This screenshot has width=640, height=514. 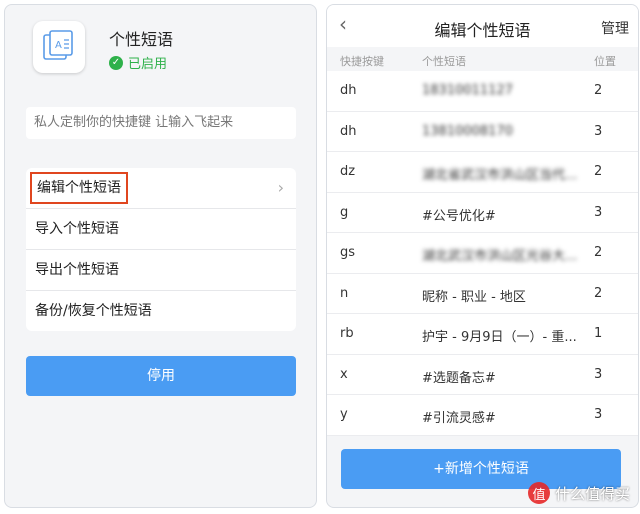 I want to click on table-row: rb 护宇 - 9月9日（一）- 重... 1, so click(x=482, y=334).